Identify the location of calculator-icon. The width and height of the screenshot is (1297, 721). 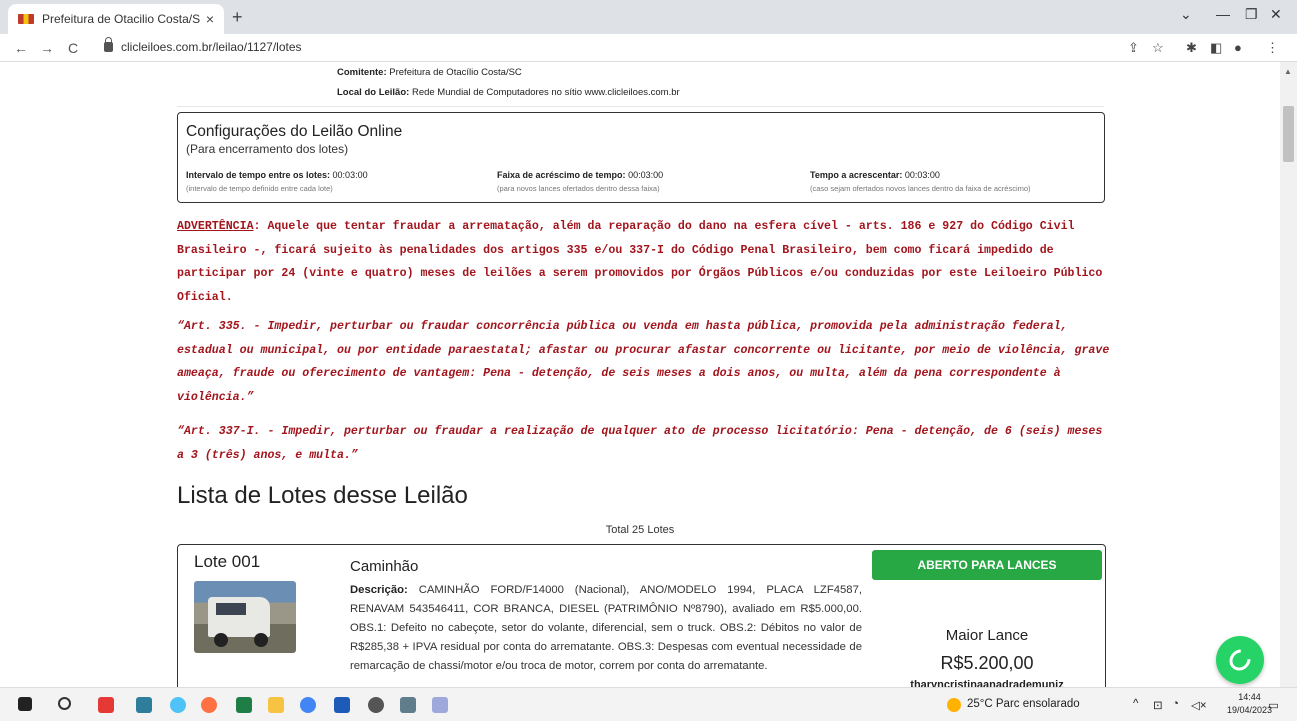
(408, 705).